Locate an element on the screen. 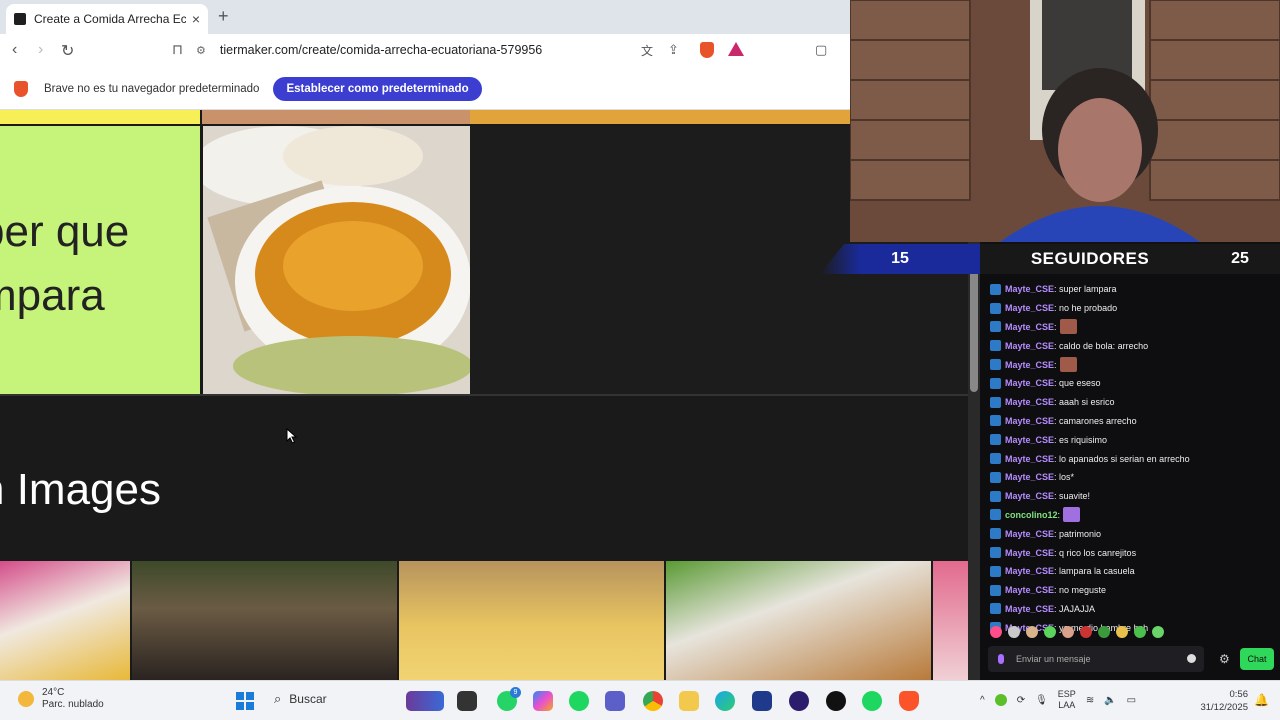 Image resolution: width=1280 pixels, height=720 pixels. chat-message-text: : lampara la casuela is located at coordinates (1094, 571).